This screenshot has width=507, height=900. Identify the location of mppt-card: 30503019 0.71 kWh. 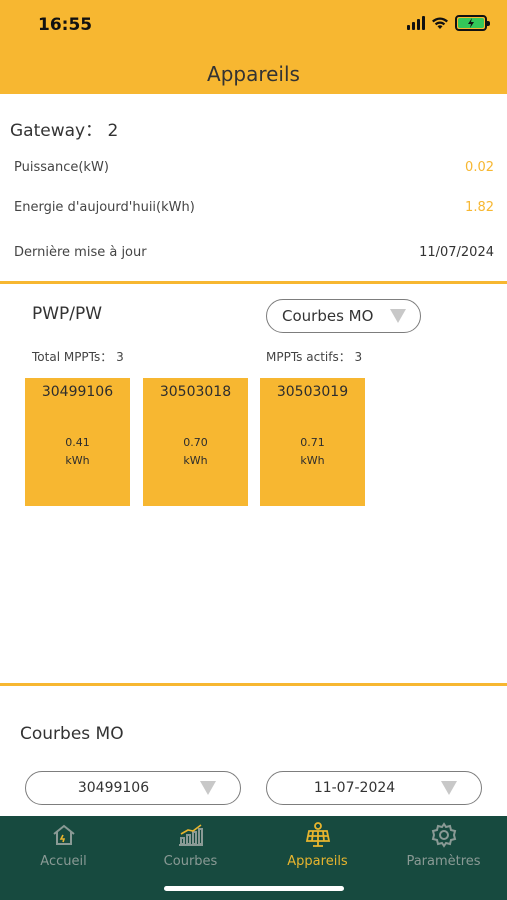
(312, 442).